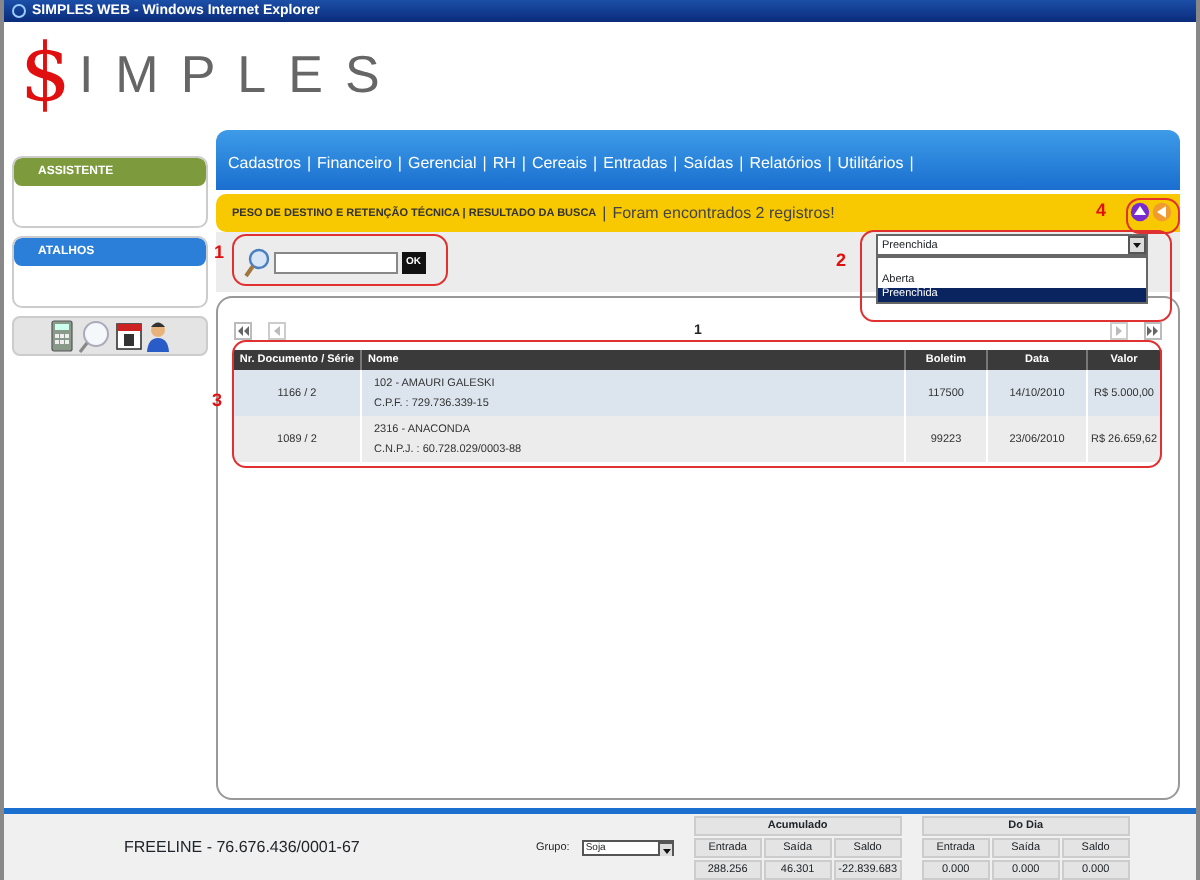 This screenshot has width=1200, height=880. I want to click on annotation-number: 3, so click(217, 400).